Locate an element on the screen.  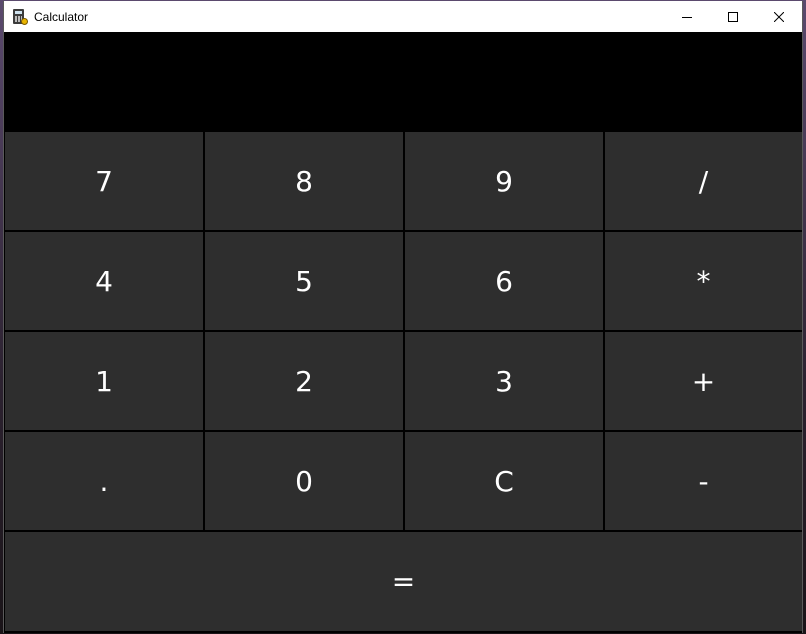
key-5: 5 is located at coordinates (304, 281).